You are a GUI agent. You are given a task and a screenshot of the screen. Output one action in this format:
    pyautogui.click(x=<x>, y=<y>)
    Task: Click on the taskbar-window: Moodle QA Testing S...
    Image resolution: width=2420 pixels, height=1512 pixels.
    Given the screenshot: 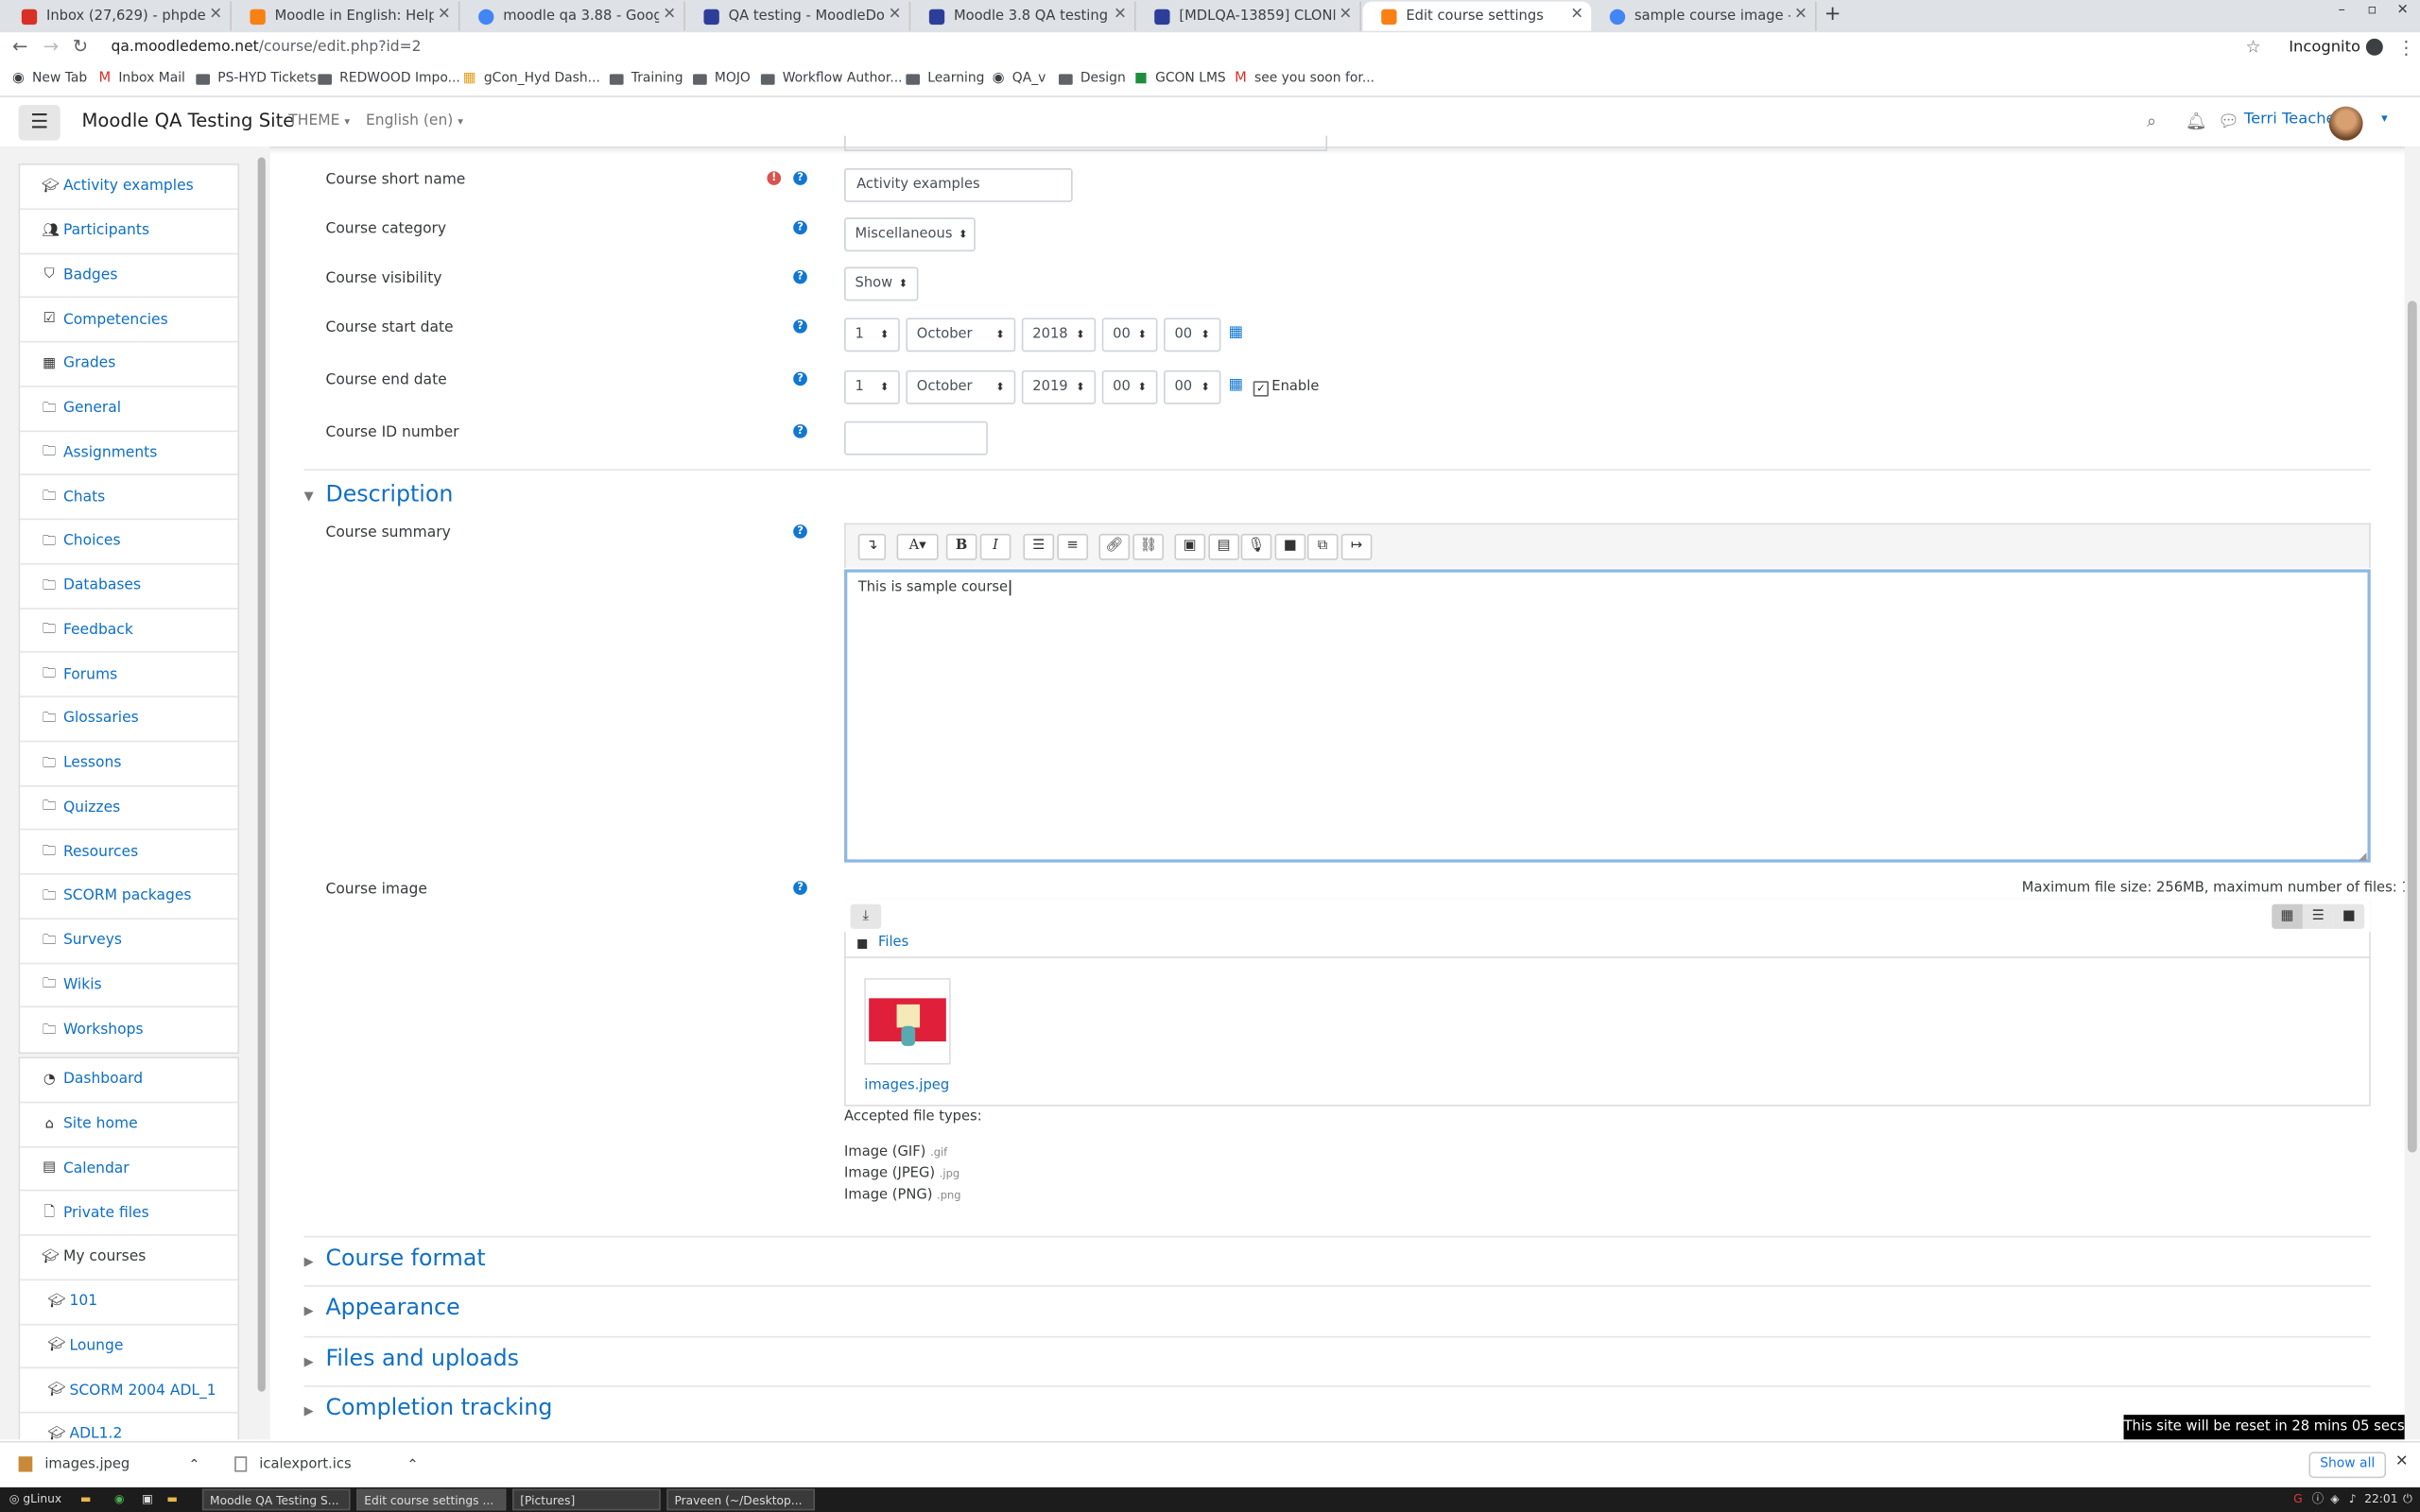 What is the action you would take?
    pyautogui.click(x=276, y=1499)
    